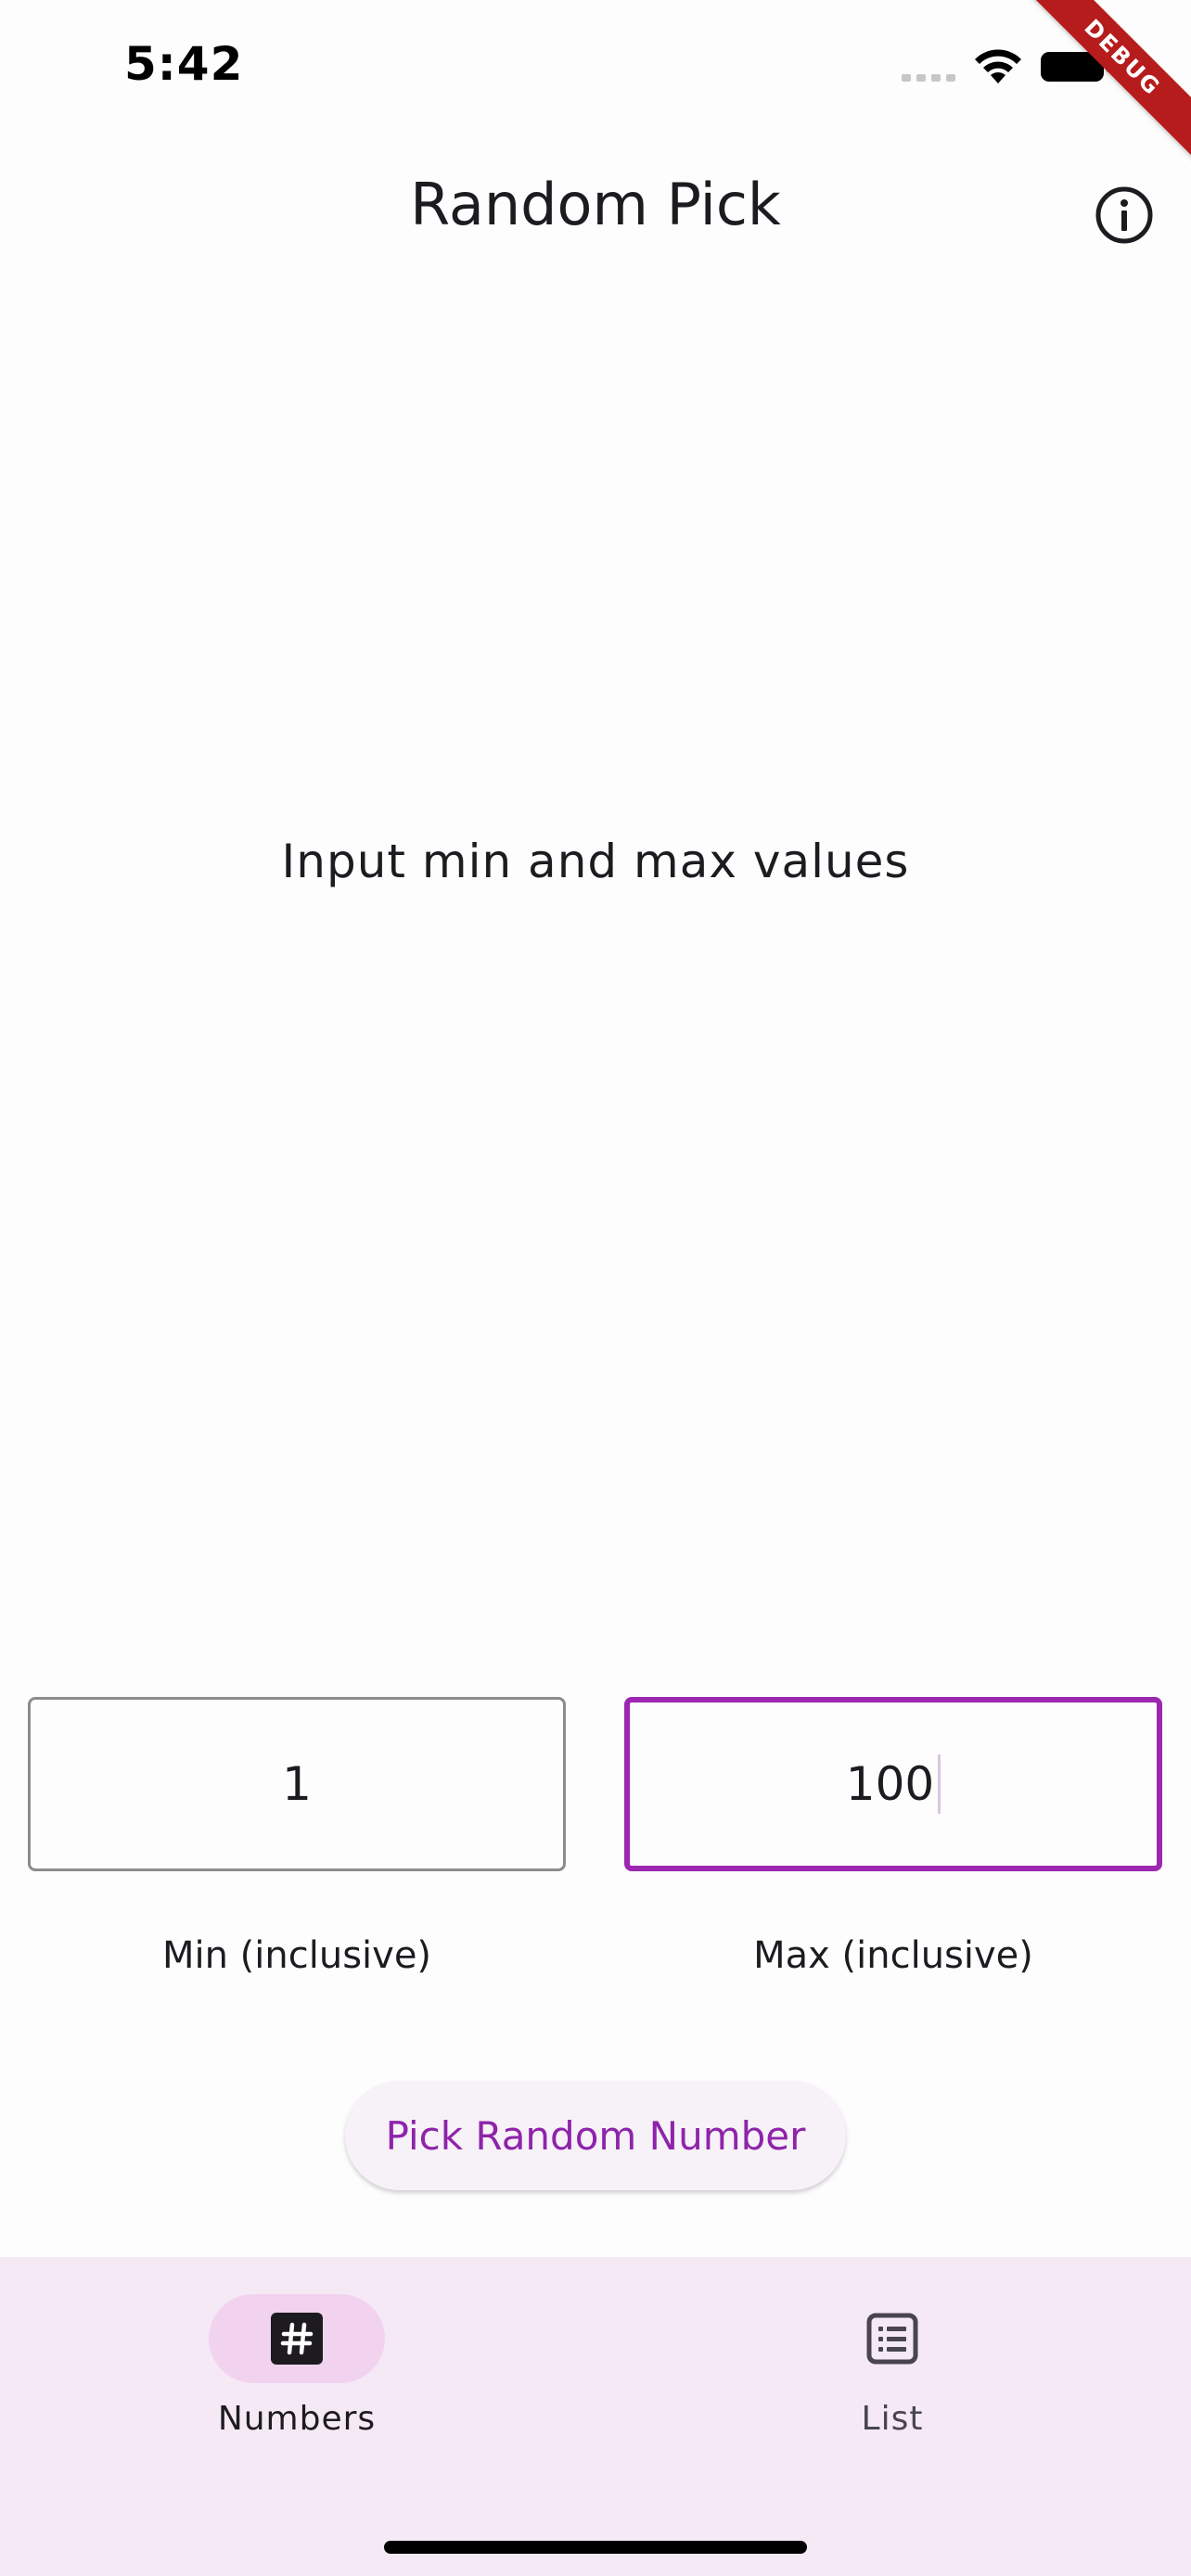 This screenshot has width=1191, height=2576. I want to click on prompt-text: Input min and max values, so click(595, 861).